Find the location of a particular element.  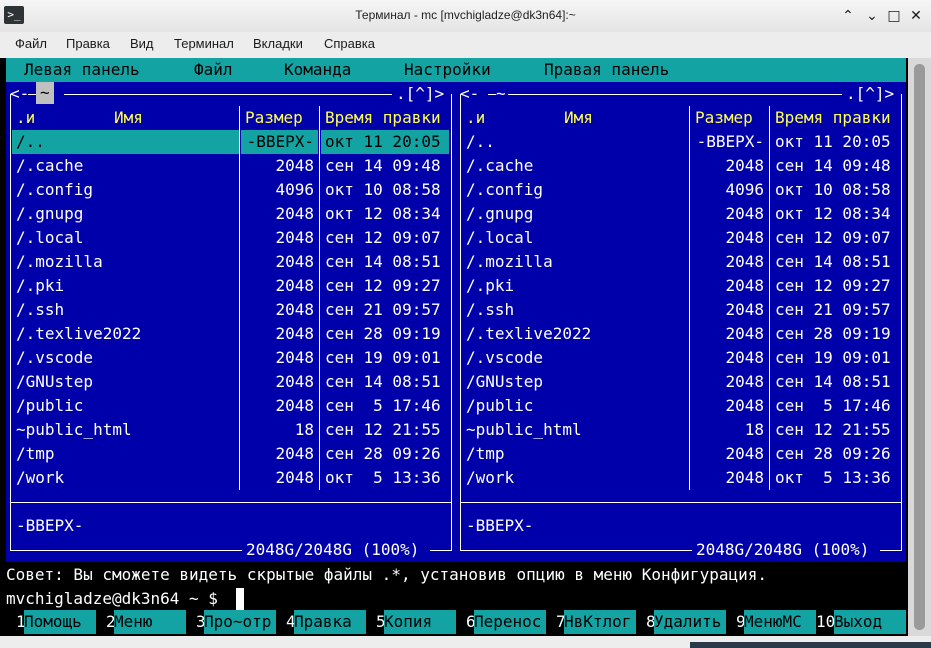

right-header-name: Имя is located at coordinates (578, 118).